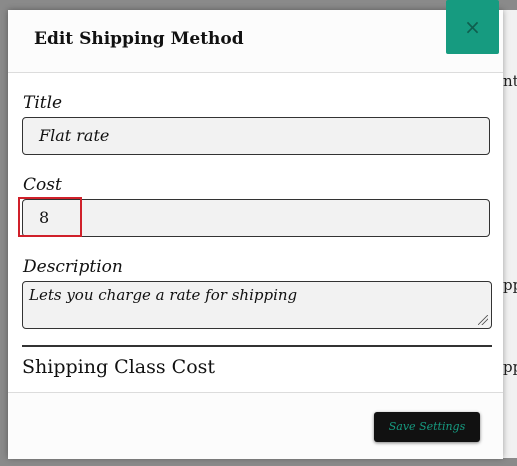  What do you see at coordinates (42, 185) in the screenshot?
I see `cost-label: Cost` at bounding box center [42, 185].